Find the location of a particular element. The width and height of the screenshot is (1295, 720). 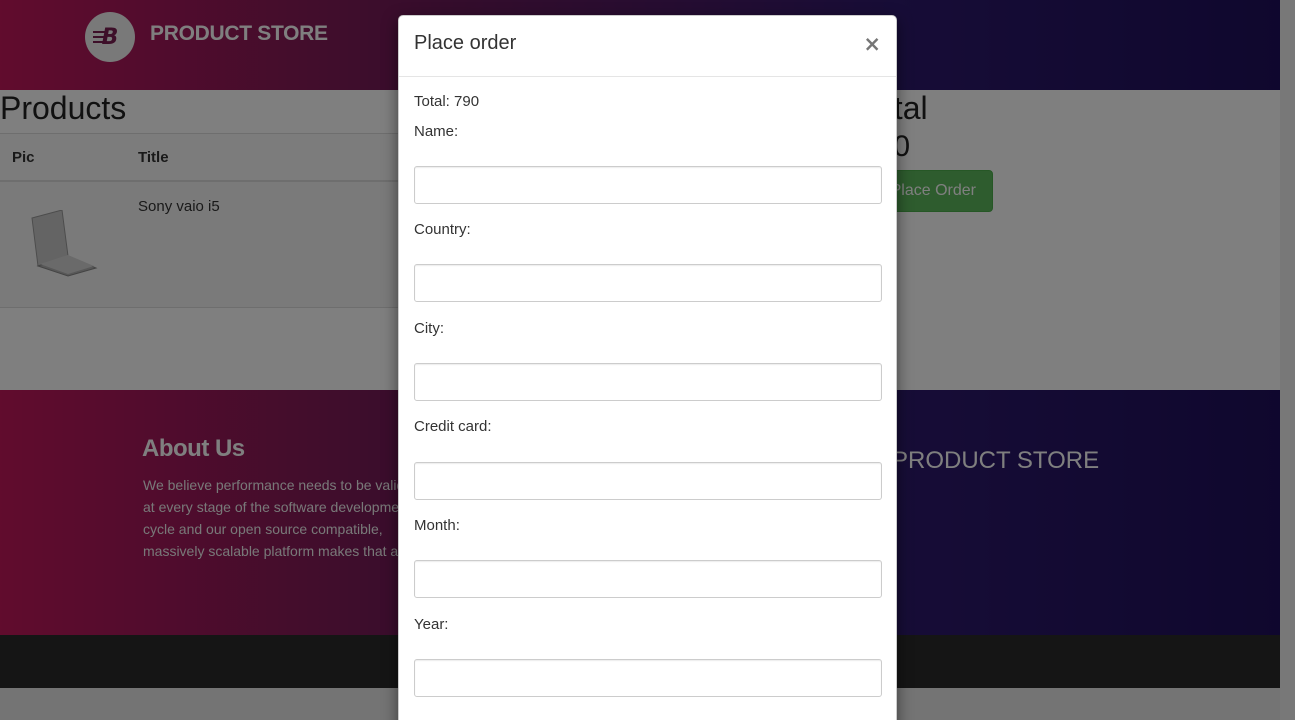

country-label: Country: is located at coordinates (442, 229).